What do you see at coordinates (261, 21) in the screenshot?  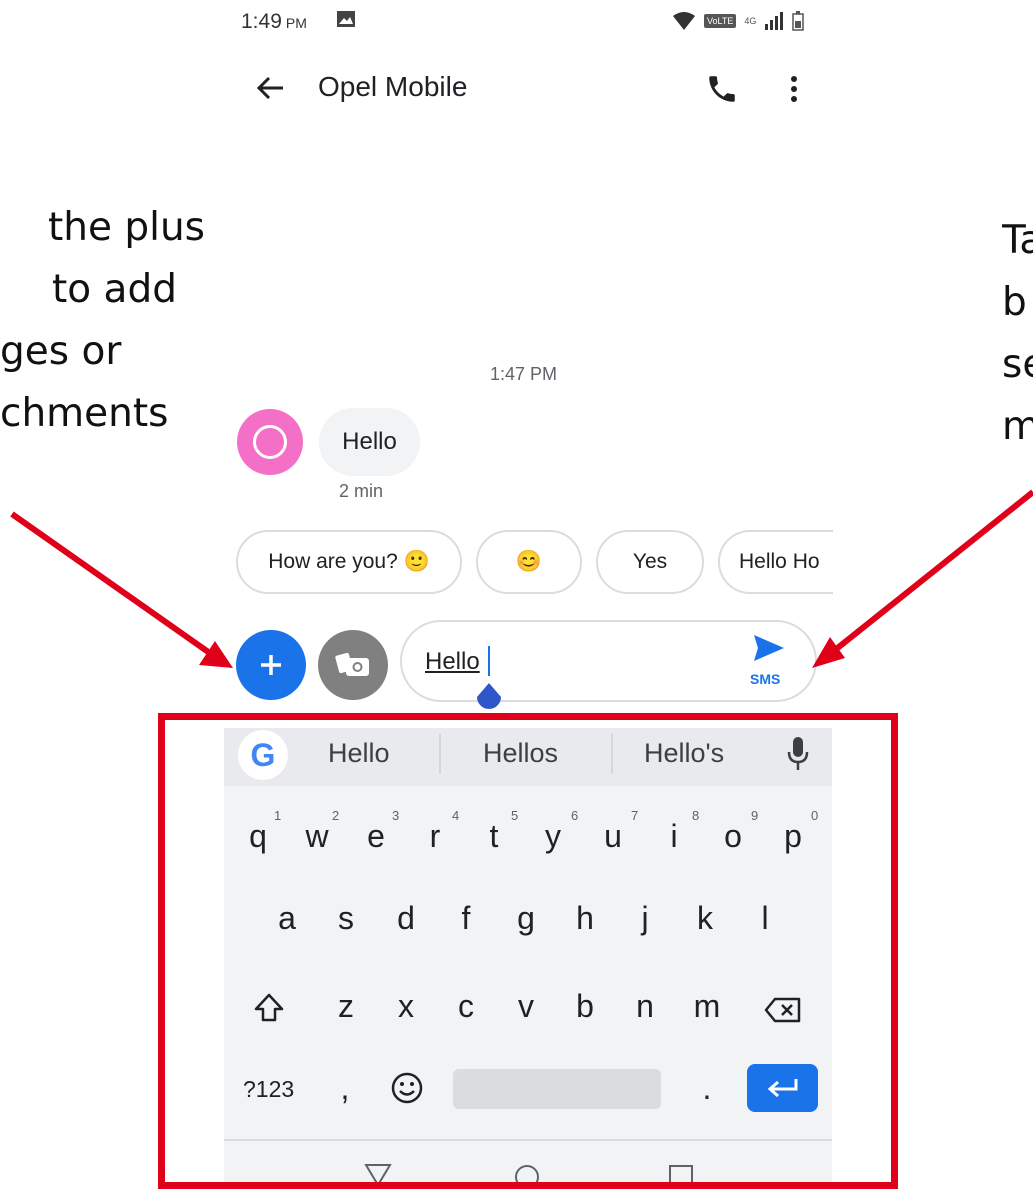 I see `status-clock: 1:49` at bounding box center [261, 21].